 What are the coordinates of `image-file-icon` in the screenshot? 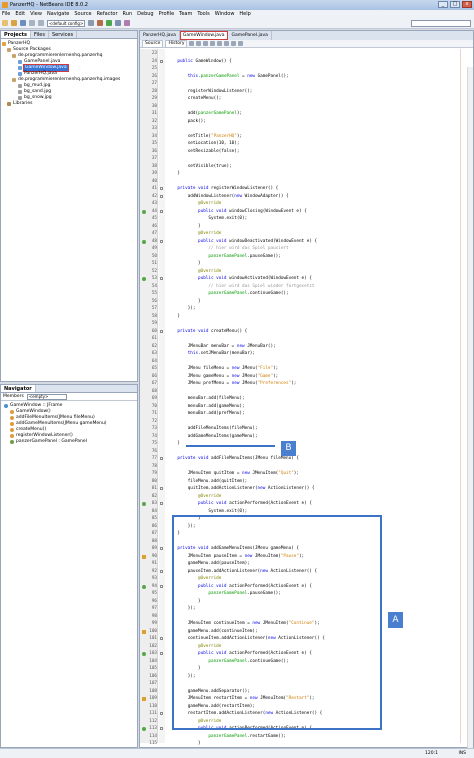 It's located at (20, 98).